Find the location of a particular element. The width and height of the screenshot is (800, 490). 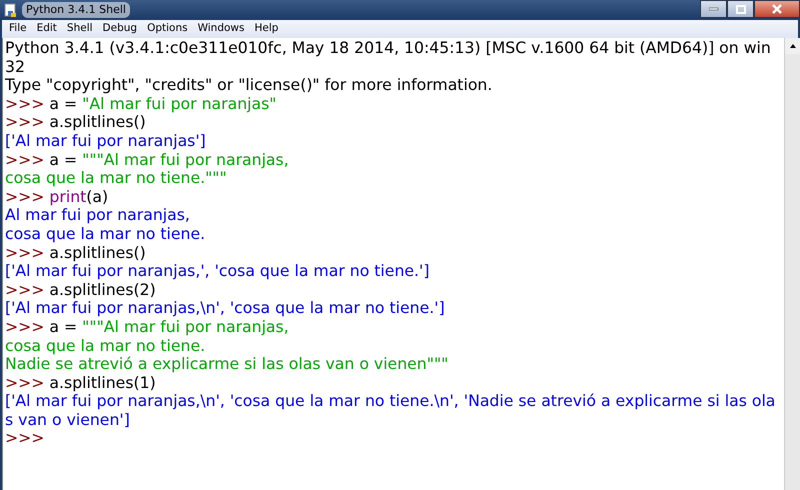

maximize-button is located at coordinates (740, 9).